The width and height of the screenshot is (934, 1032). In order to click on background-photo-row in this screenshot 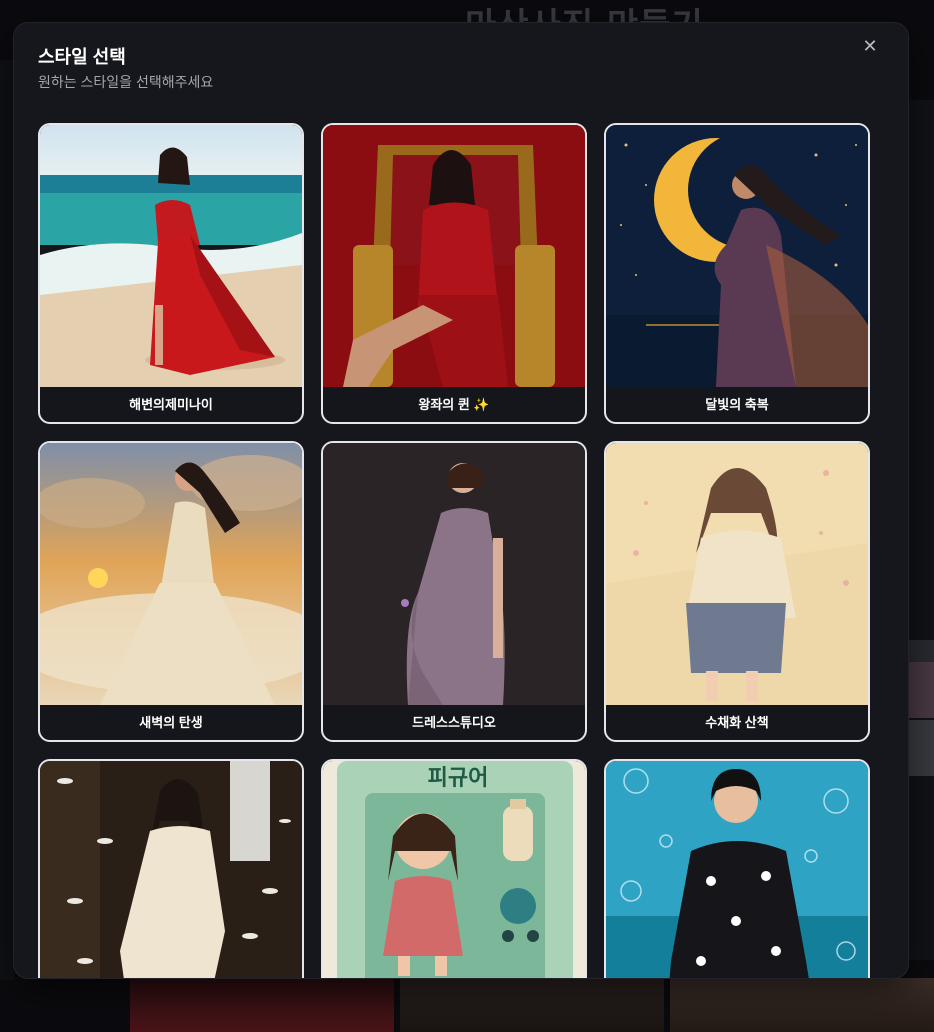, I will do `click(532, 1005)`.